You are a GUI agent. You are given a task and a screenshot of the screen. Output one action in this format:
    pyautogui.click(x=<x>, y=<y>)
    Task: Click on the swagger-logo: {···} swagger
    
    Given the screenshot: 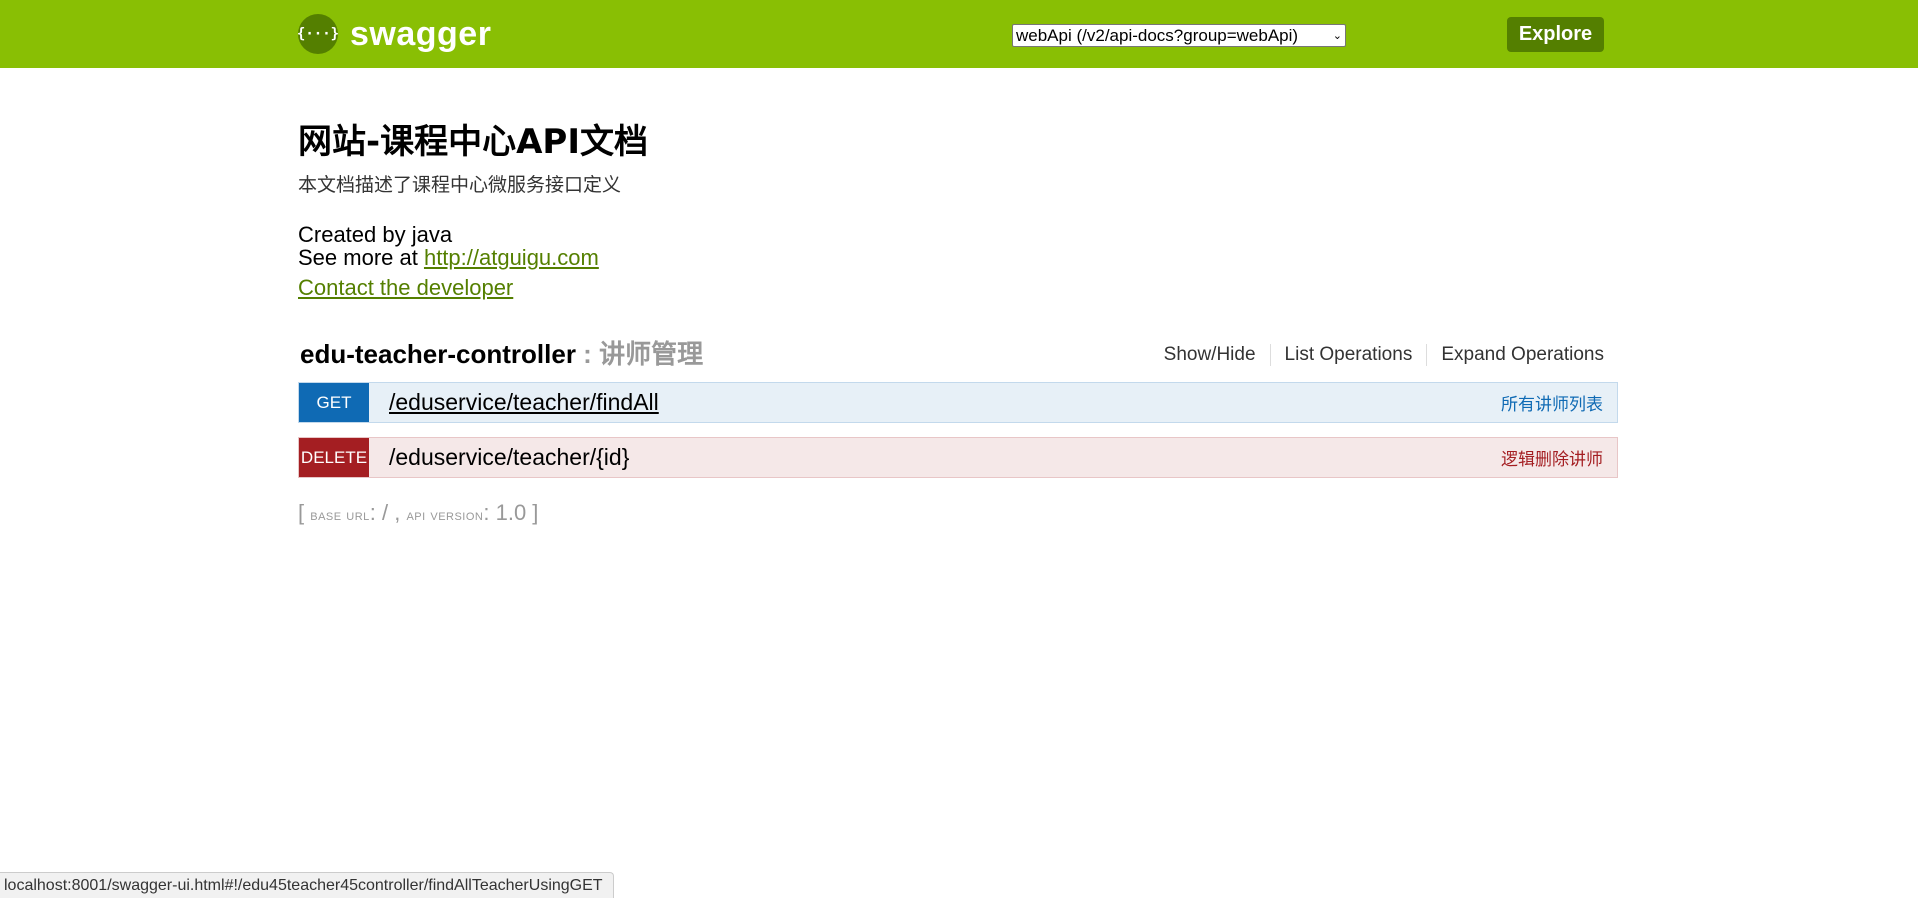 What is the action you would take?
    pyautogui.click(x=394, y=34)
    